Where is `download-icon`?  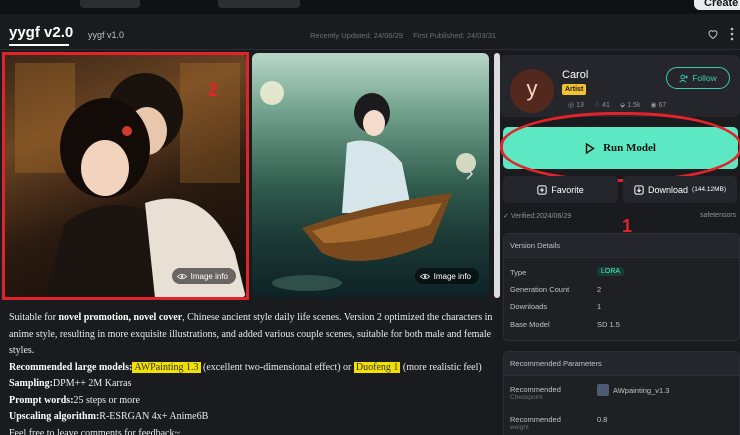 download-icon is located at coordinates (639, 189).